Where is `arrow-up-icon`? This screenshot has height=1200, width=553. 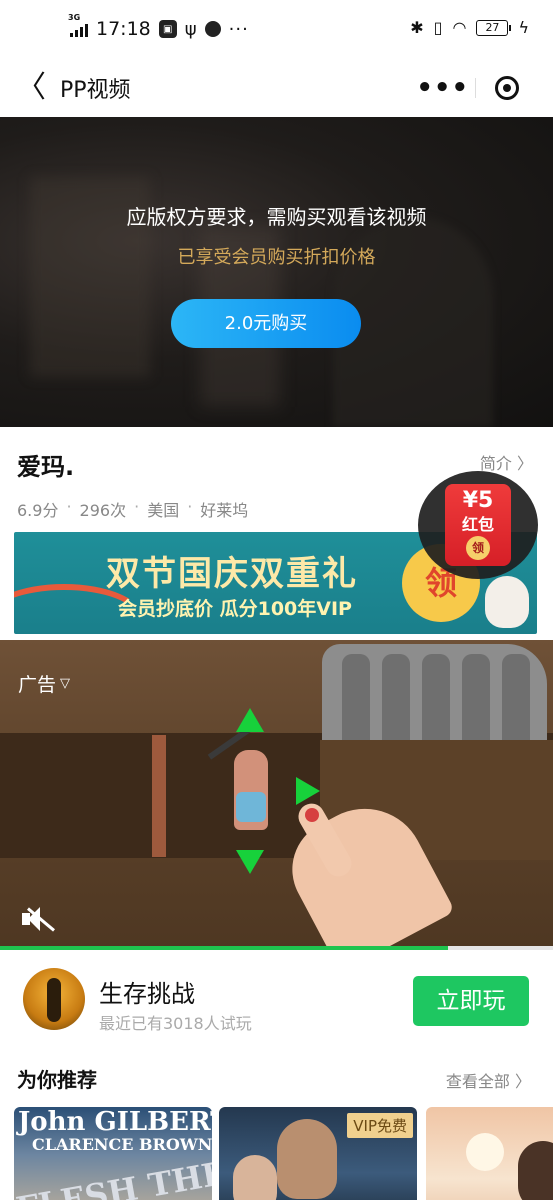 arrow-up-icon is located at coordinates (250, 720).